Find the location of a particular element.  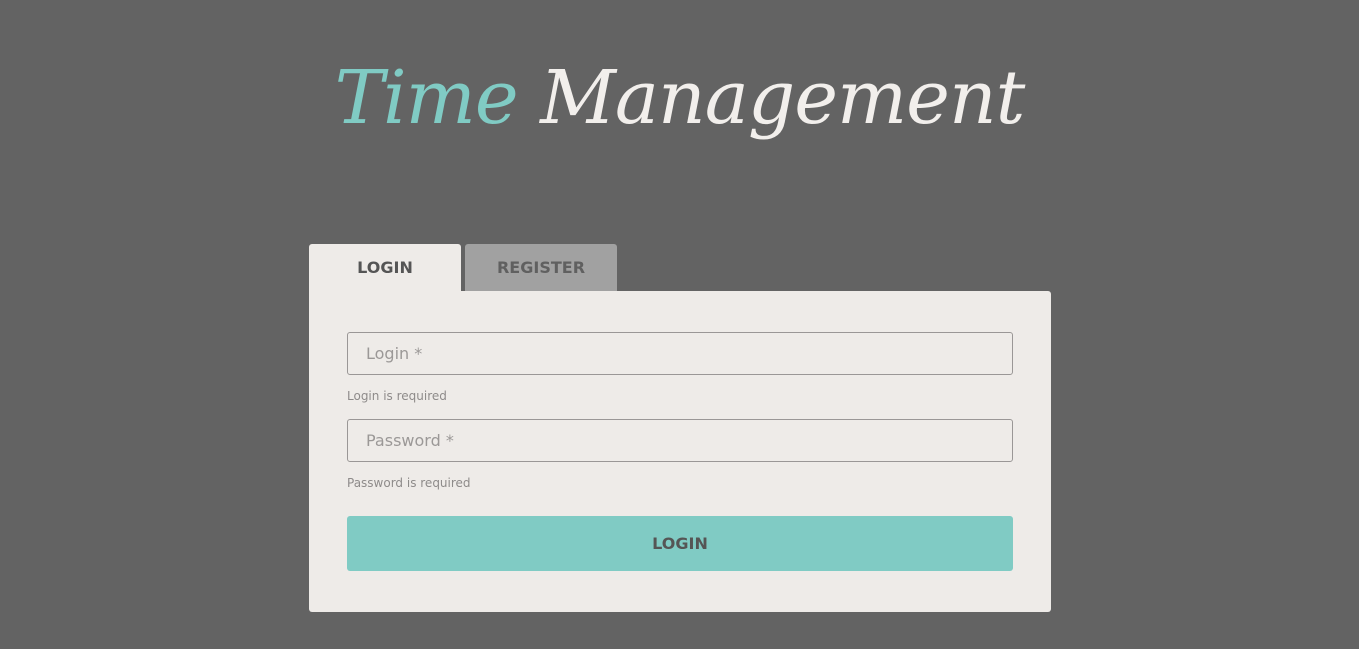

tab-register: REGISTER is located at coordinates (541, 267).